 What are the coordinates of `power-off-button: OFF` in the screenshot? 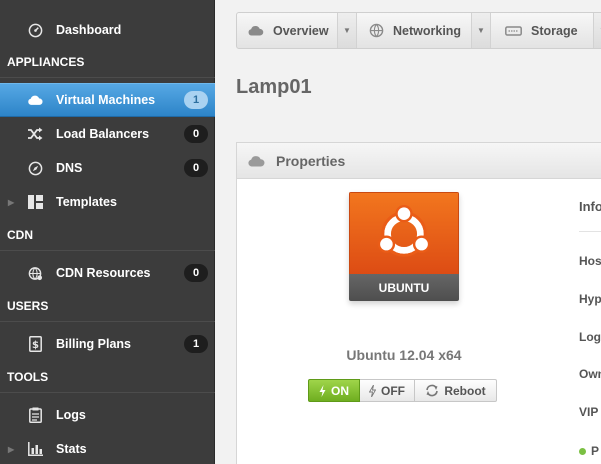 It's located at (387, 390).